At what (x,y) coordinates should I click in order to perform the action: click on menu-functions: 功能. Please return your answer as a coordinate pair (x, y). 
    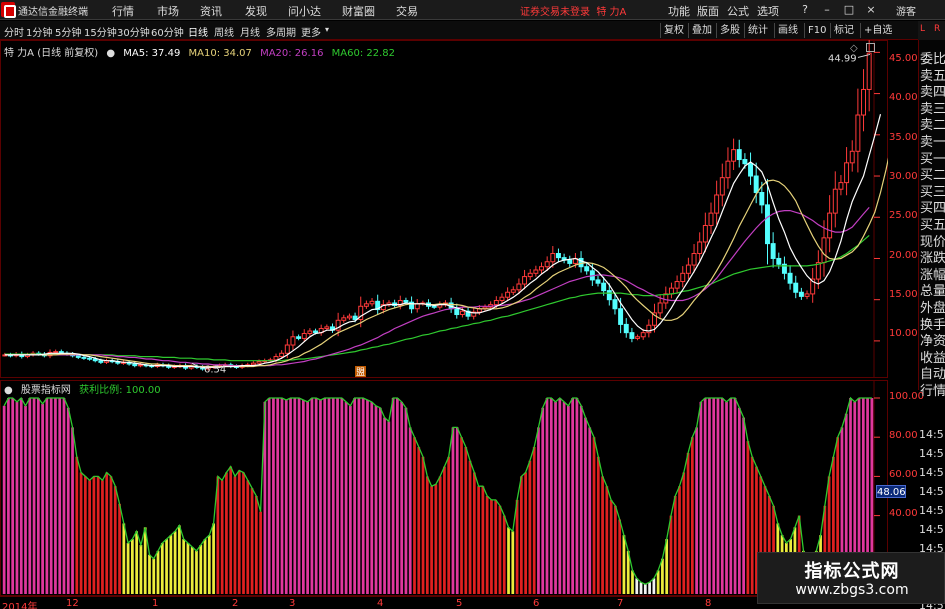
    Looking at the image, I should click on (679, 11).